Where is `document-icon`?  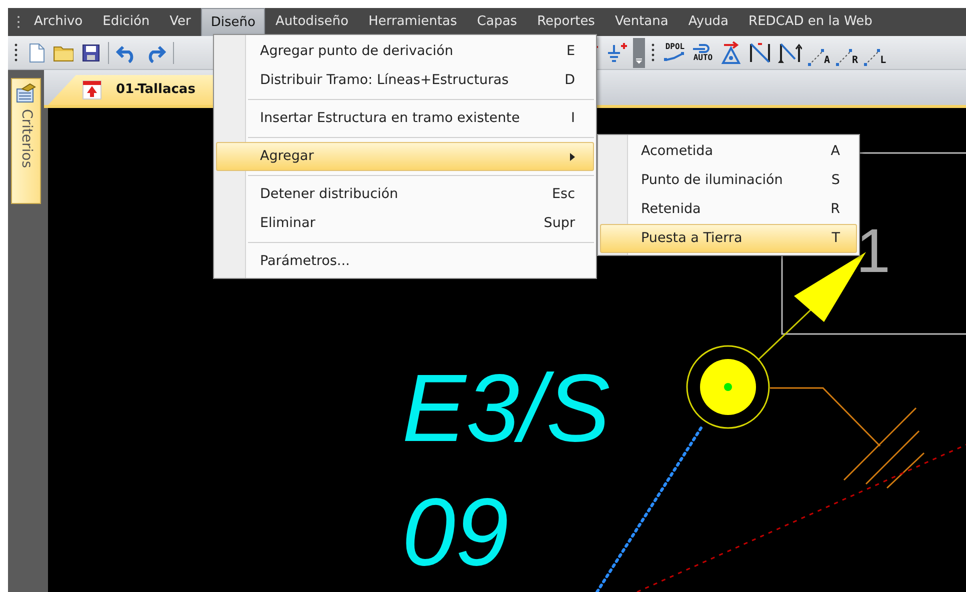 document-icon is located at coordinates (92, 90).